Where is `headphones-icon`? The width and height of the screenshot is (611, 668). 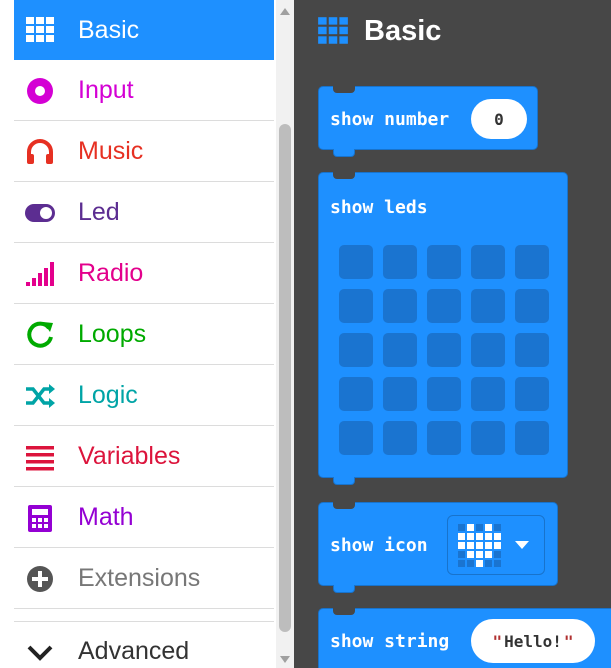 headphones-icon is located at coordinates (40, 152).